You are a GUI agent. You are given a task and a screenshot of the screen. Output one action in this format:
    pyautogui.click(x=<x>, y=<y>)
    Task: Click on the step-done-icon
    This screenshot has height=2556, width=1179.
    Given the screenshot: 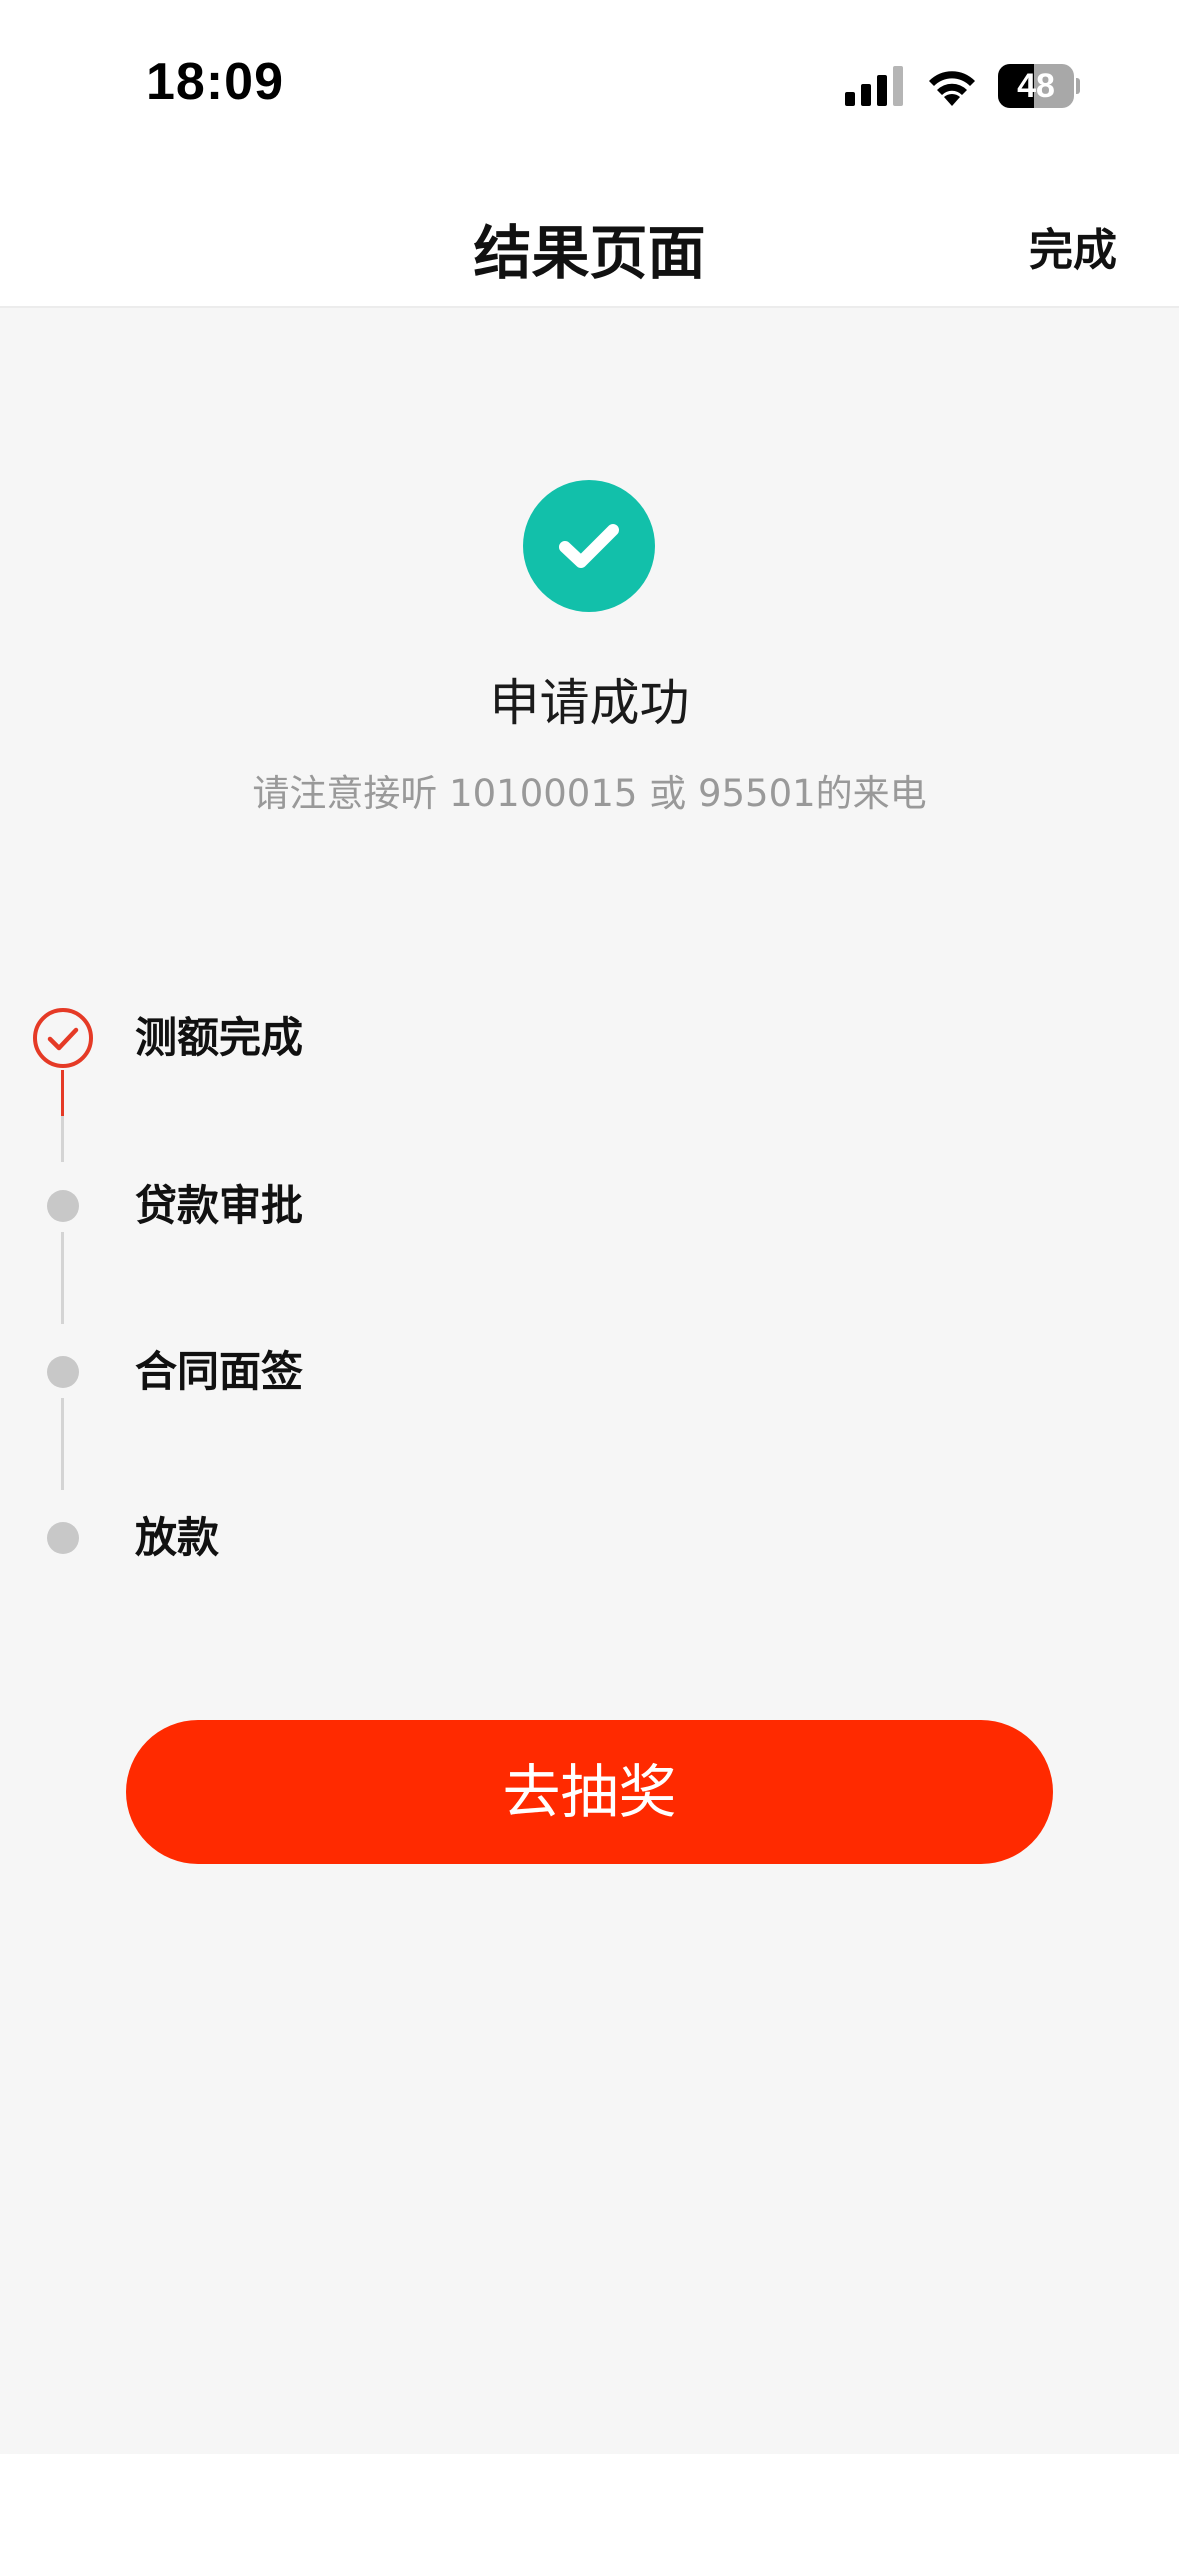 What is the action you would take?
    pyautogui.click(x=63, y=1038)
    